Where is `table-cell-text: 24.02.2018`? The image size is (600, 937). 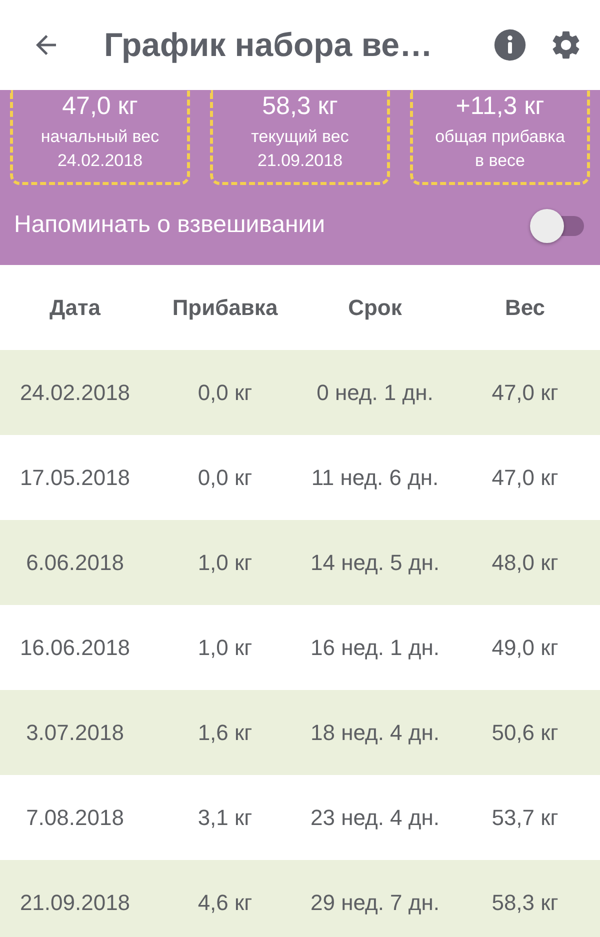
table-cell-text: 24.02.2018 is located at coordinates (75, 393).